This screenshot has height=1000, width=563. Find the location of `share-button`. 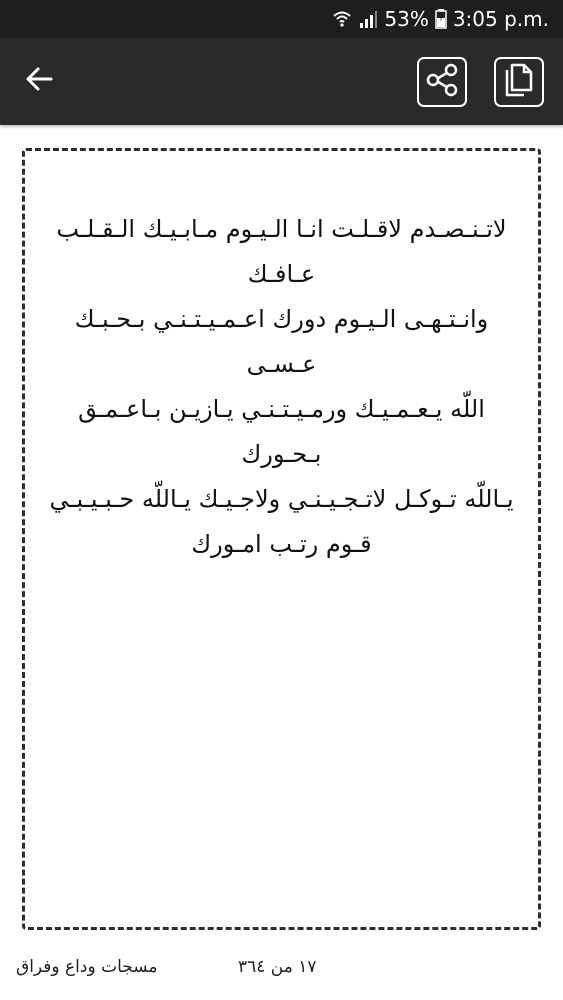

share-button is located at coordinates (442, 82).